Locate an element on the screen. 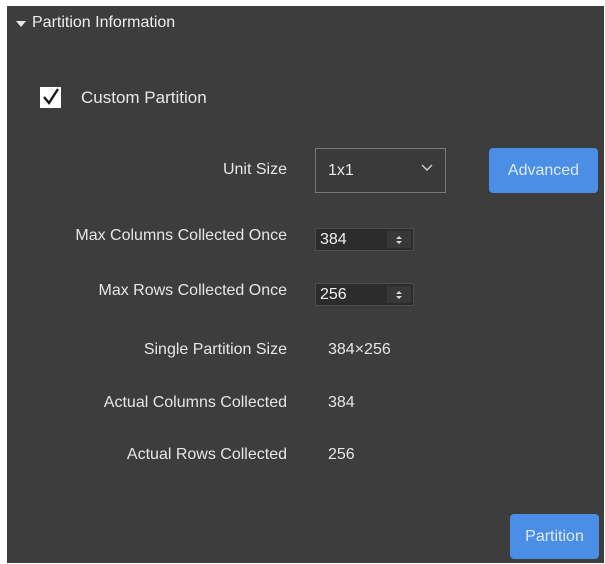 The width and height of the screenshot is (605, 564). advanced-button: Advanced is located at coordinates (543, 170).